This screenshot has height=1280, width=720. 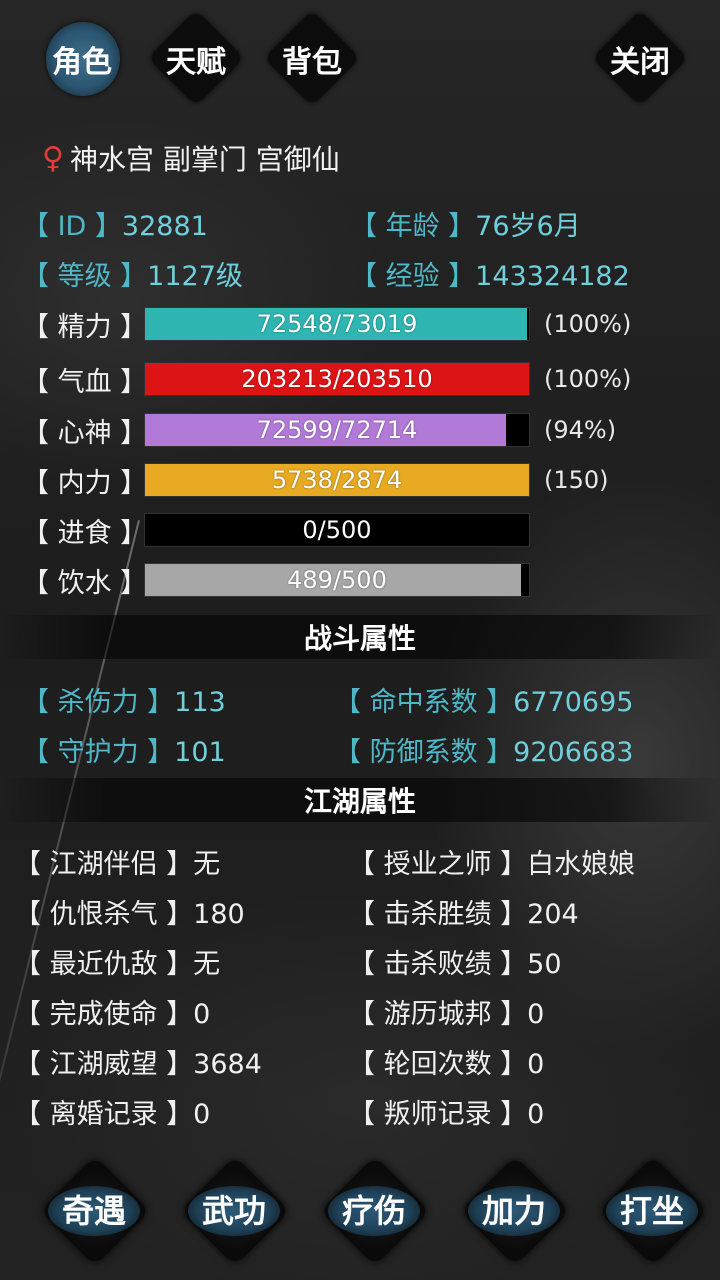 I want to click on defense-value: 9206683, so click(x=573, y=752).